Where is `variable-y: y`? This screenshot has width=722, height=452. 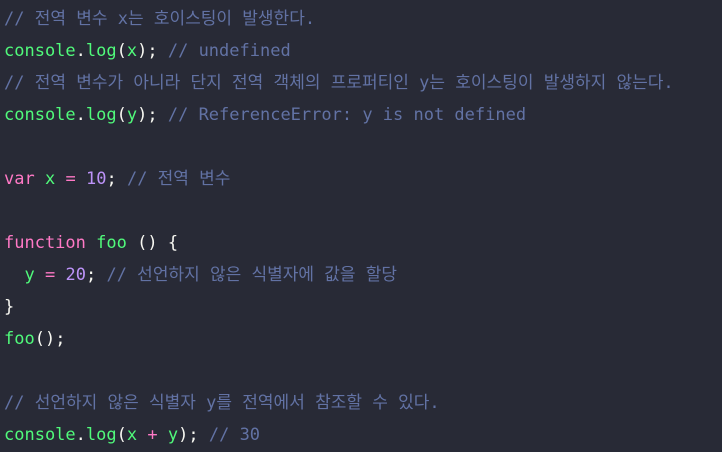 variable-y: y is located at coordinates (29, 275).